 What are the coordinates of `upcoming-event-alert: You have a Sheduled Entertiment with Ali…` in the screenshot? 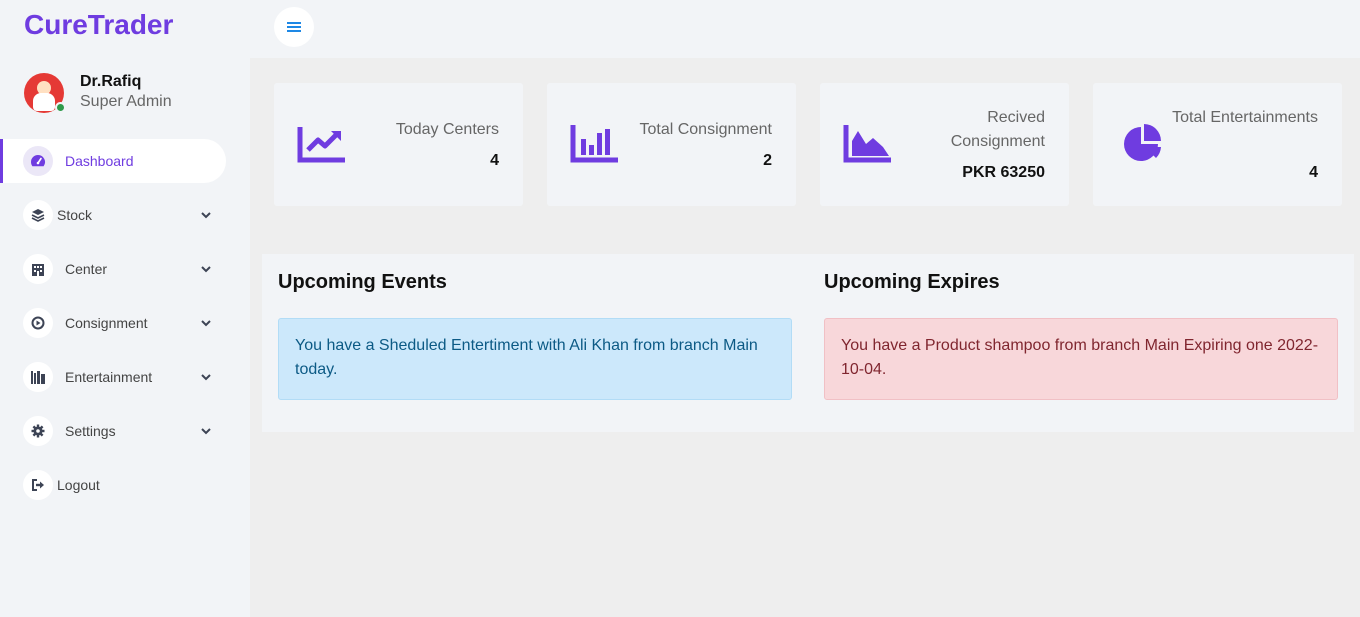 It's located at (535, 359).